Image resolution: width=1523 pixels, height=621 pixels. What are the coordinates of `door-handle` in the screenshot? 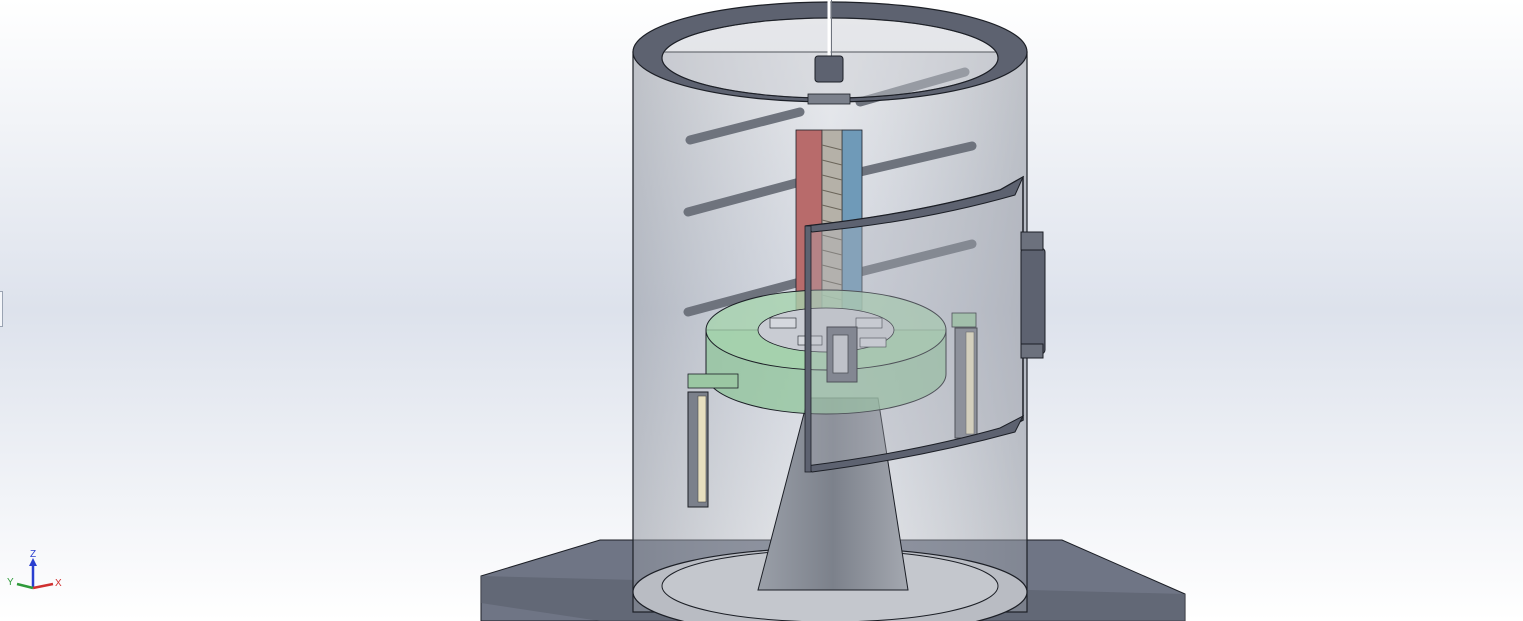 It's located at (1033, 295).